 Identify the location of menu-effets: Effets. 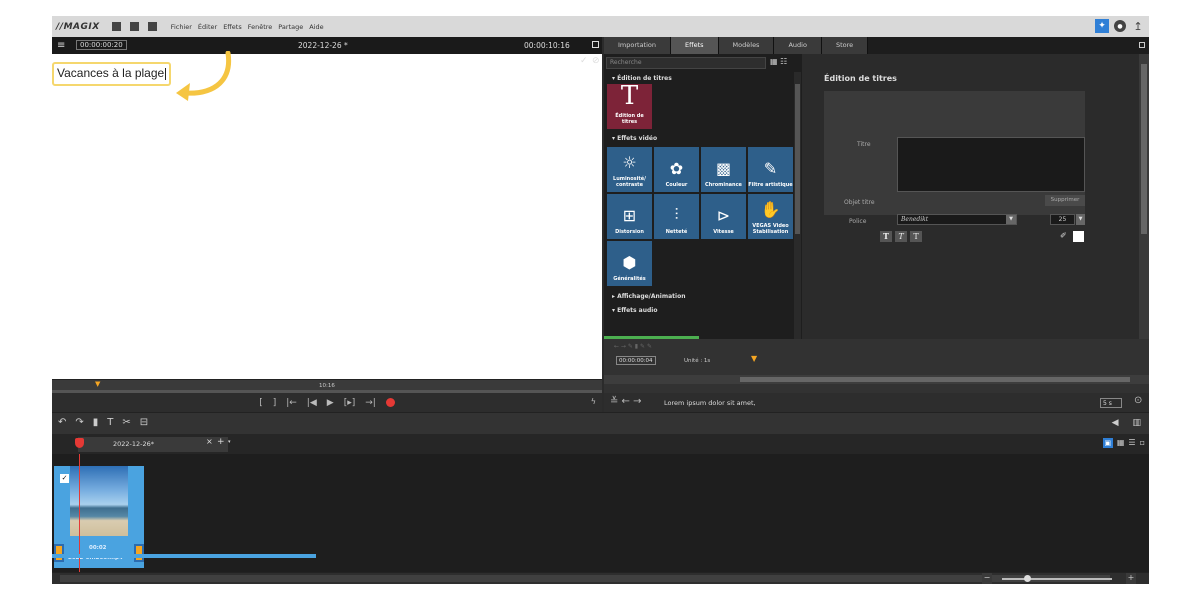
(232, 27).